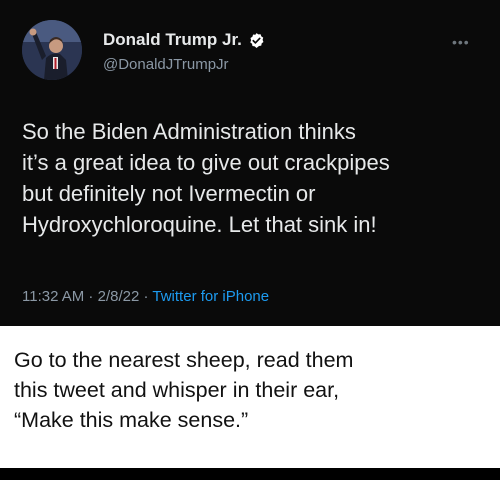  Describe the element at coordinates (166, 64) in the screenshot. I see `user-handle: @DonaldJTrumpJr` at that location.